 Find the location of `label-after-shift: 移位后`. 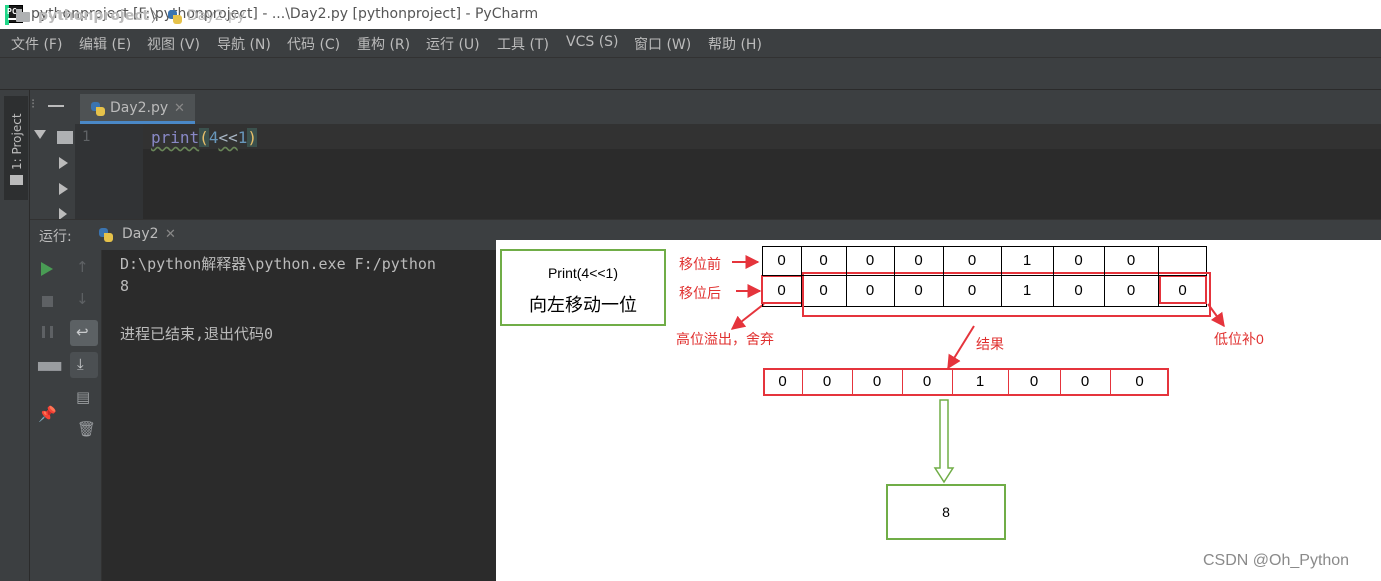

label-after-shift: 移位后 is located at coordinates (700, 293).